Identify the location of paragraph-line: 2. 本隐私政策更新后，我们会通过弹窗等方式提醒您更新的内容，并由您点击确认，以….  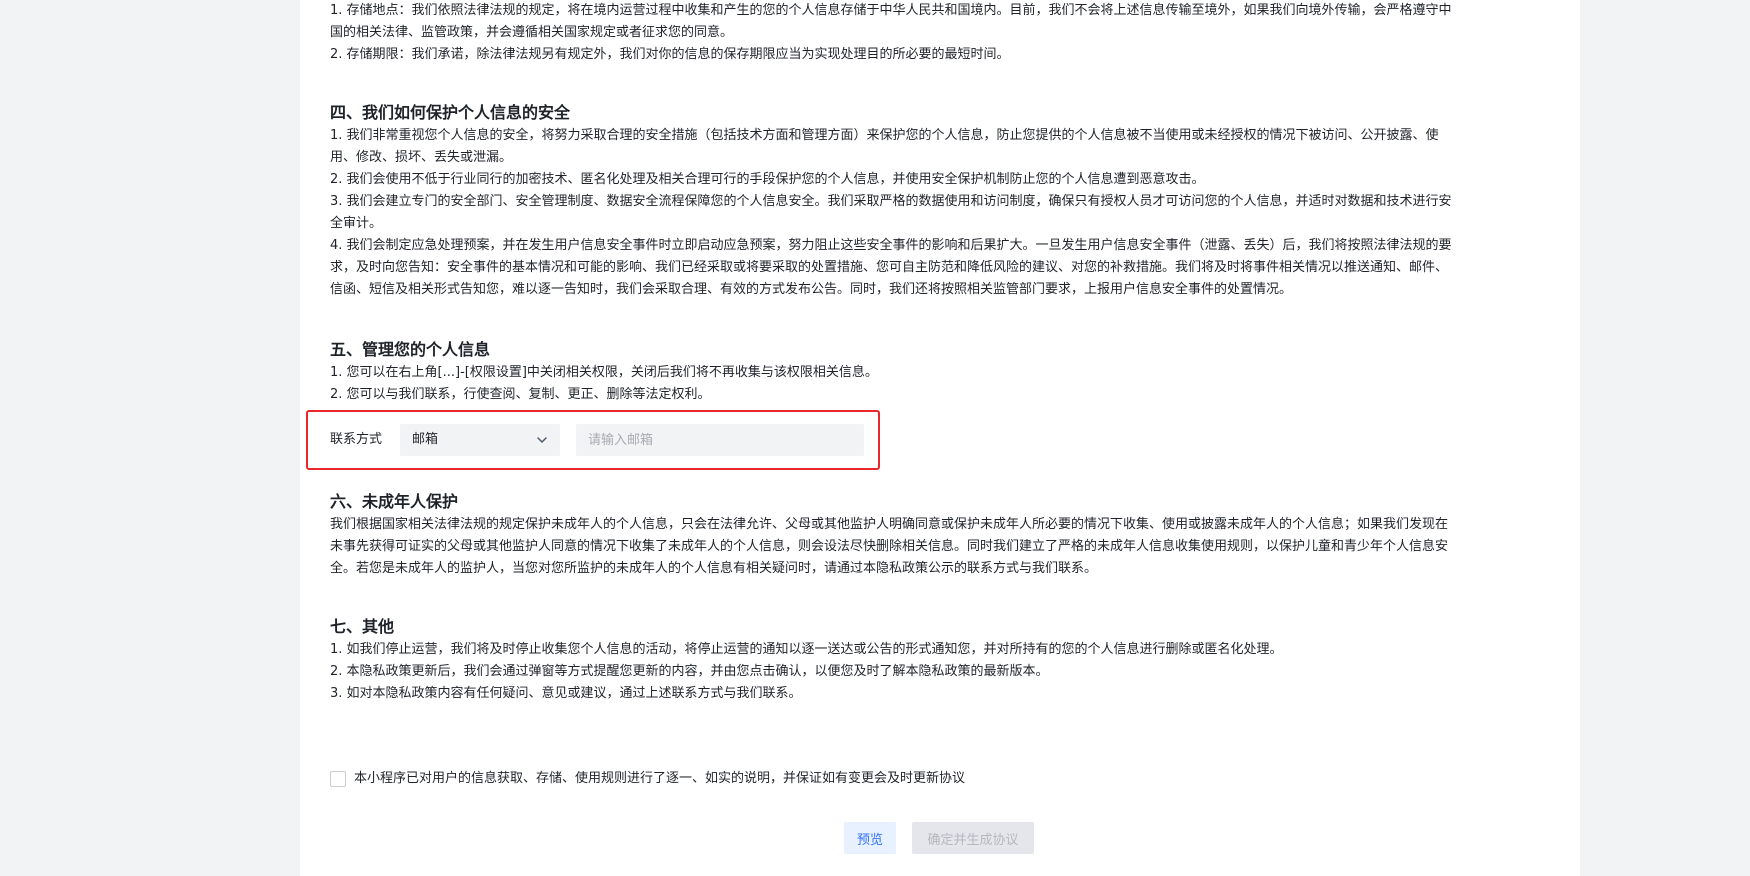
(689, 671).